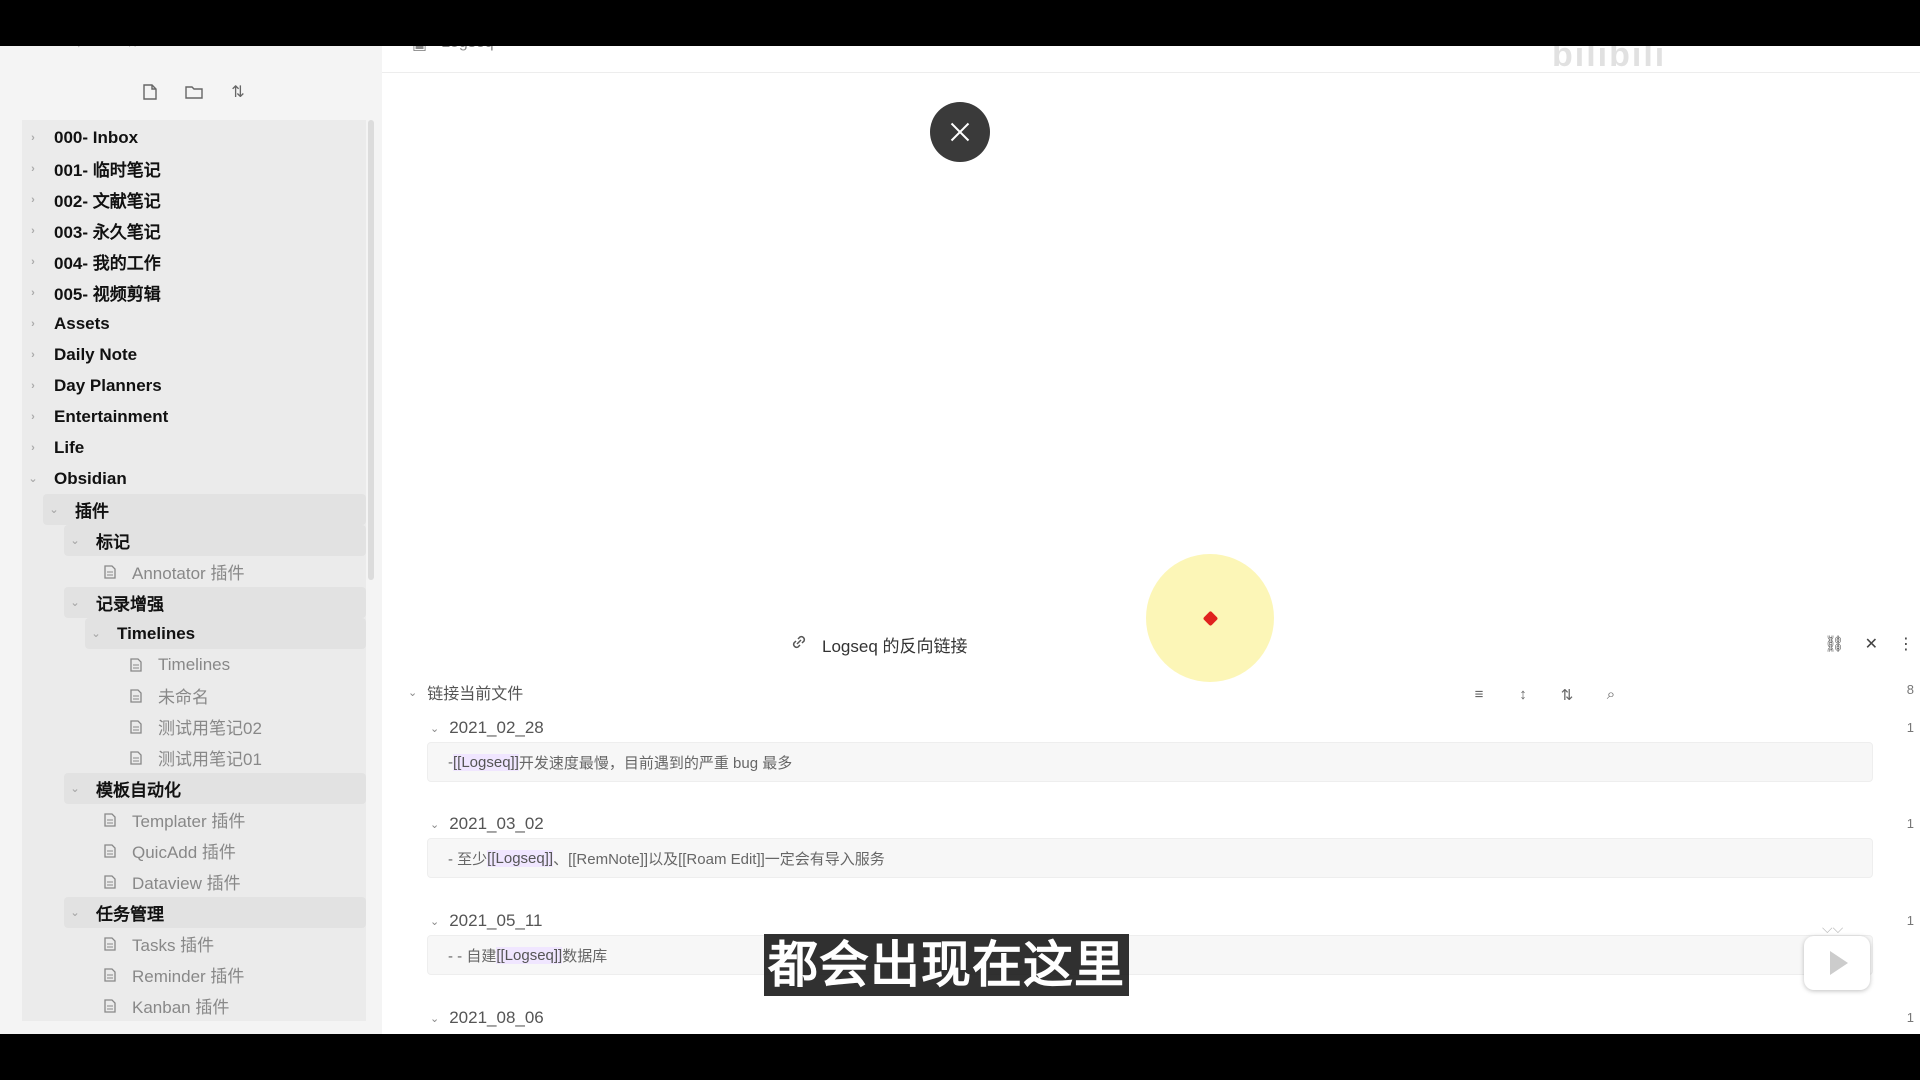 The height and width of the screenshot is (1080, 1920). Describe the element at coordinates (113, 542) in the screenshot. I see `tree-item-label: 标记` at that location.